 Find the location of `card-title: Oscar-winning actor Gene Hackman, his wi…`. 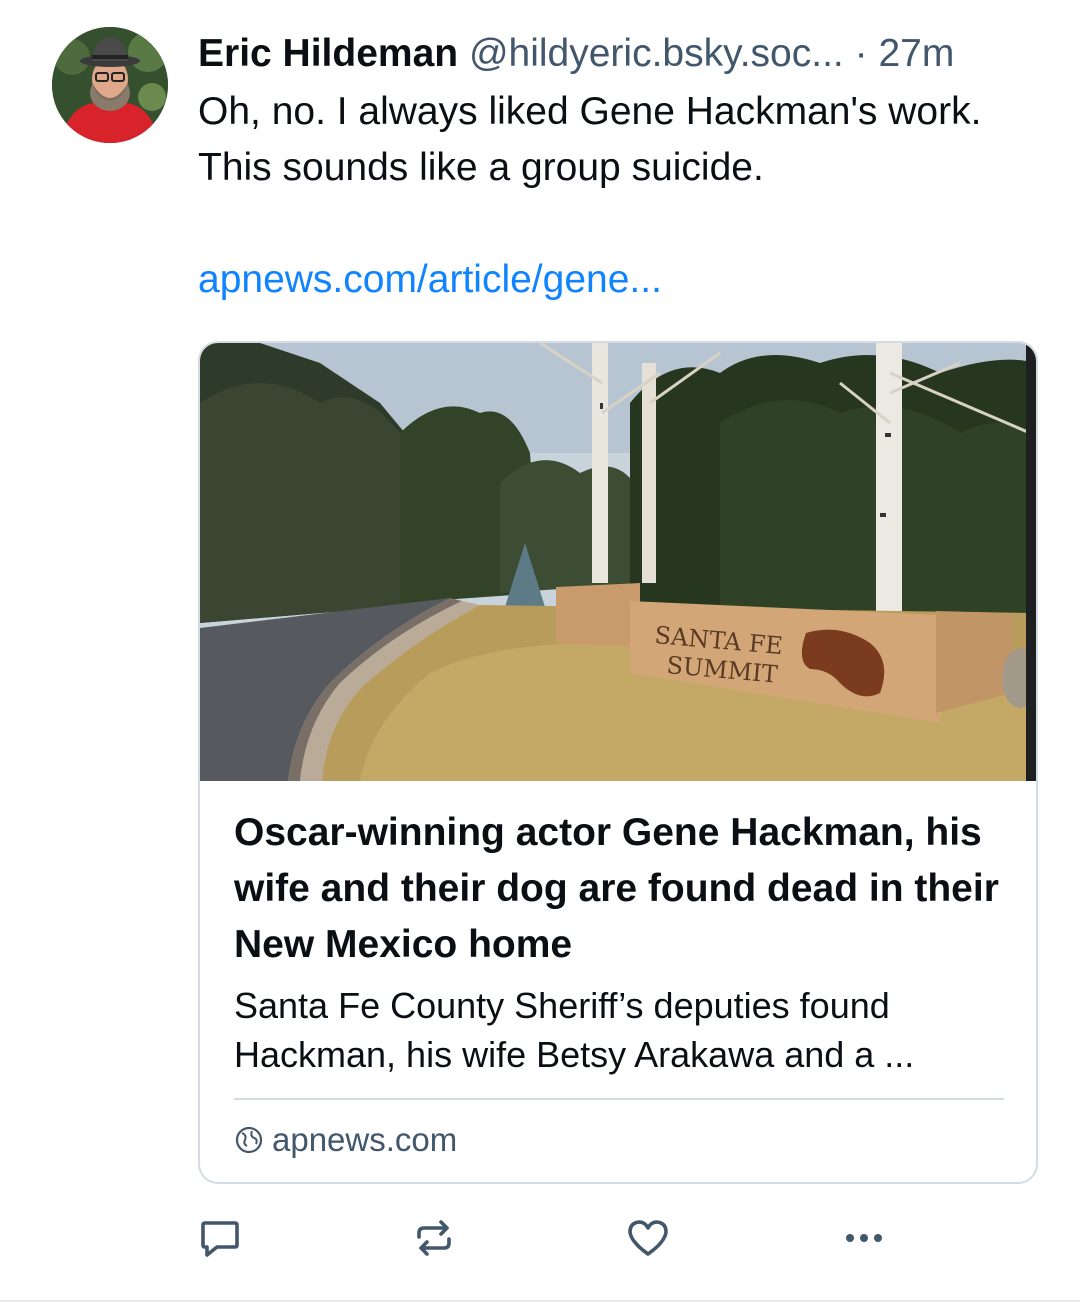

card-title: Oscar-winning actor Gene Hackman, his wi… is located at coordinates (620, 889).